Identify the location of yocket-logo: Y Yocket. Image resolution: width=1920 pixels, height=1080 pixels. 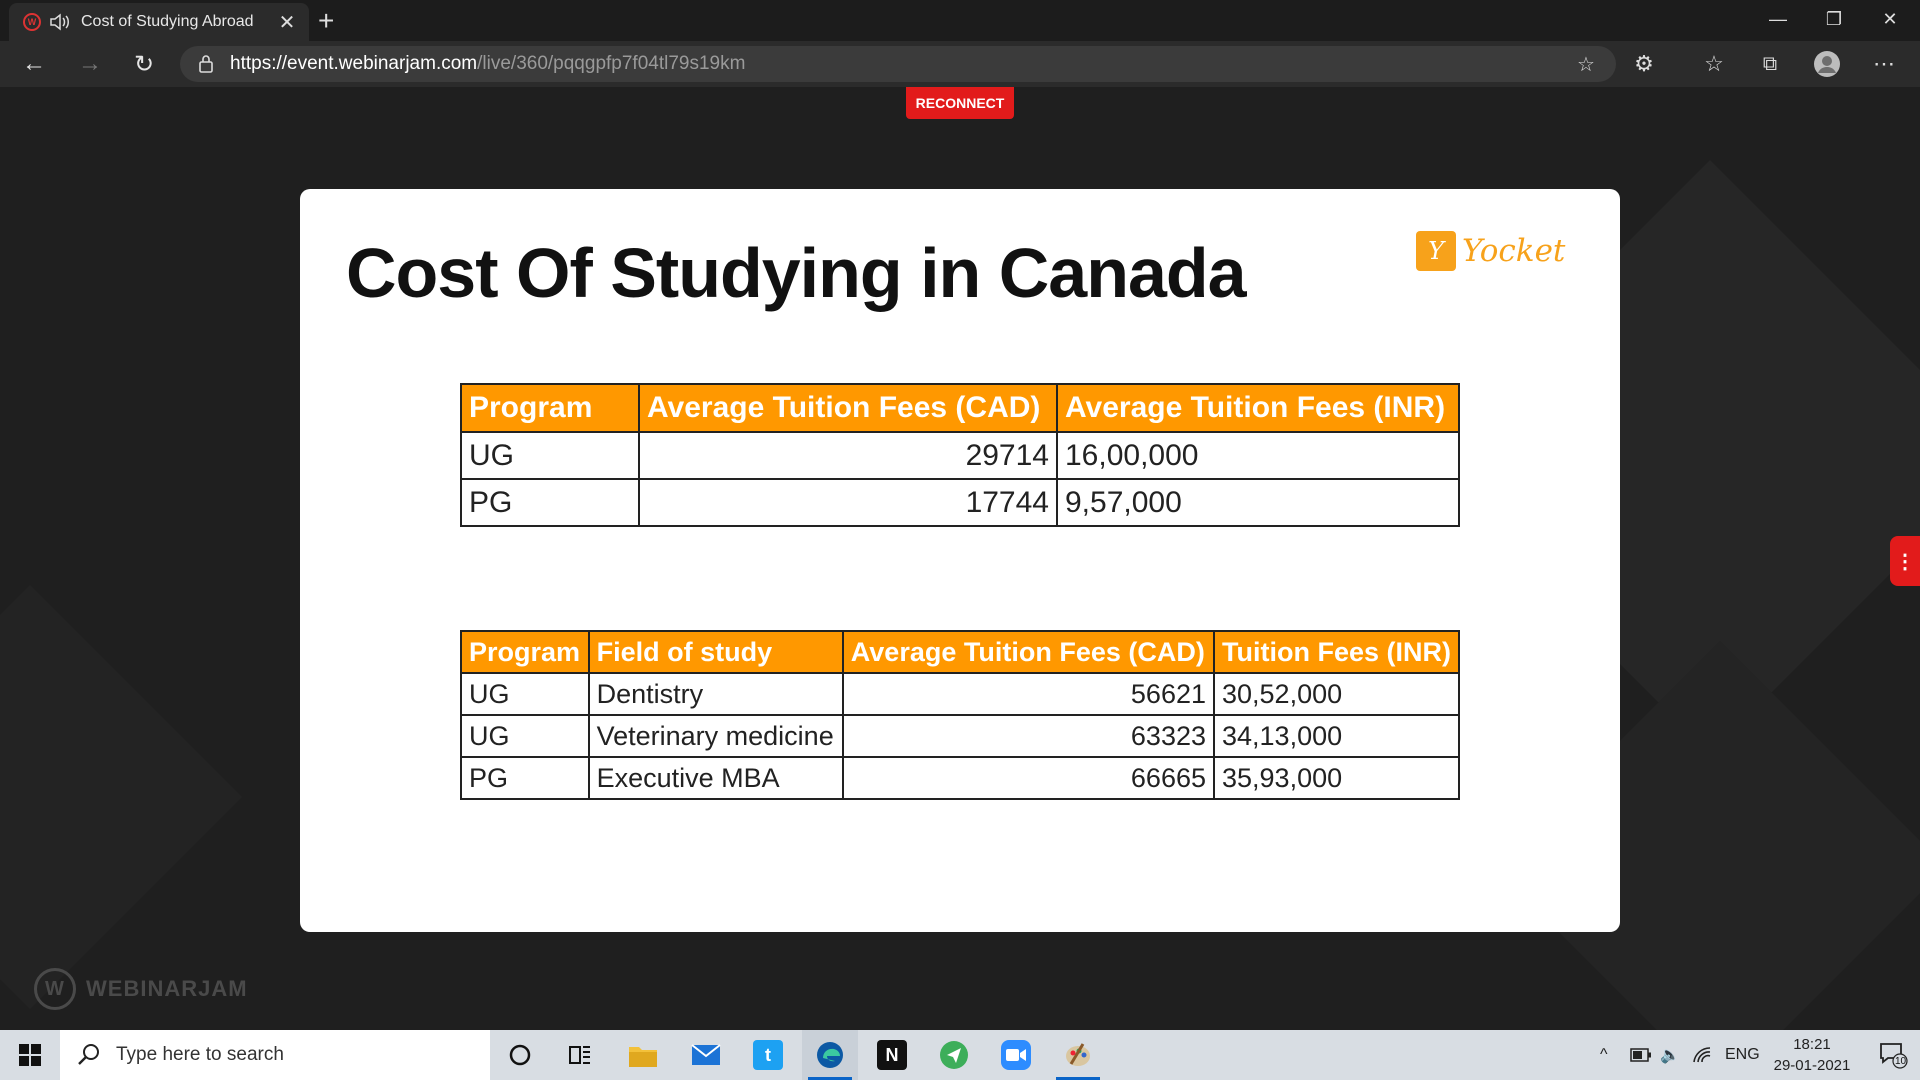
(1490, 251).